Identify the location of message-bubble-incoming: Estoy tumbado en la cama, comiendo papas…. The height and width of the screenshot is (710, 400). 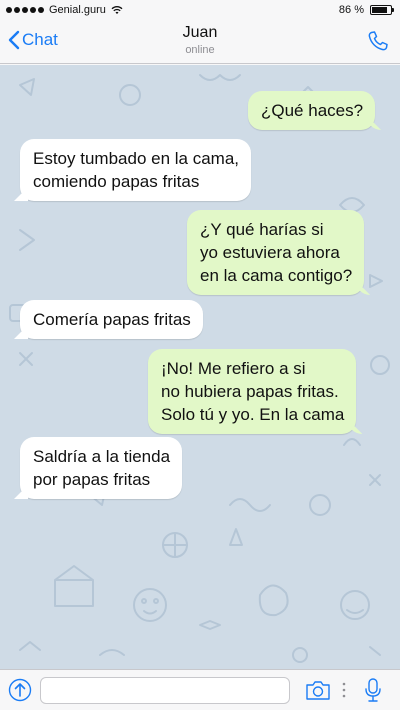
(136, 170).